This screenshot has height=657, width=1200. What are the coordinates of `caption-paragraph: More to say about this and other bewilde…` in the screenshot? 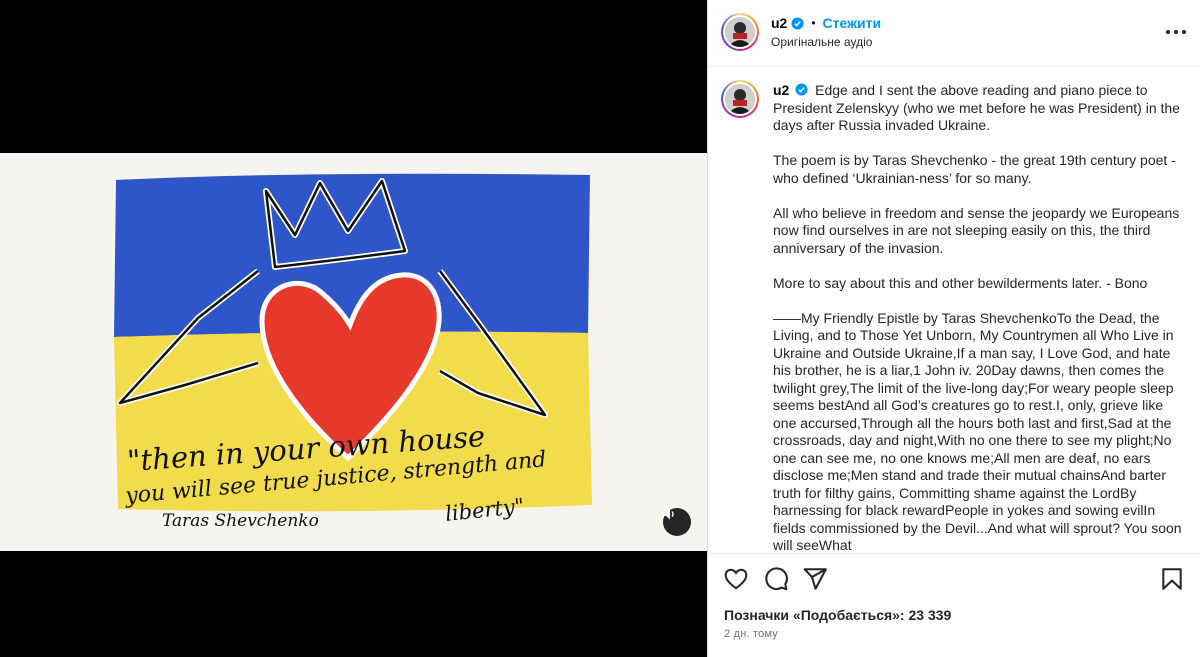 It's located at (960, 282).